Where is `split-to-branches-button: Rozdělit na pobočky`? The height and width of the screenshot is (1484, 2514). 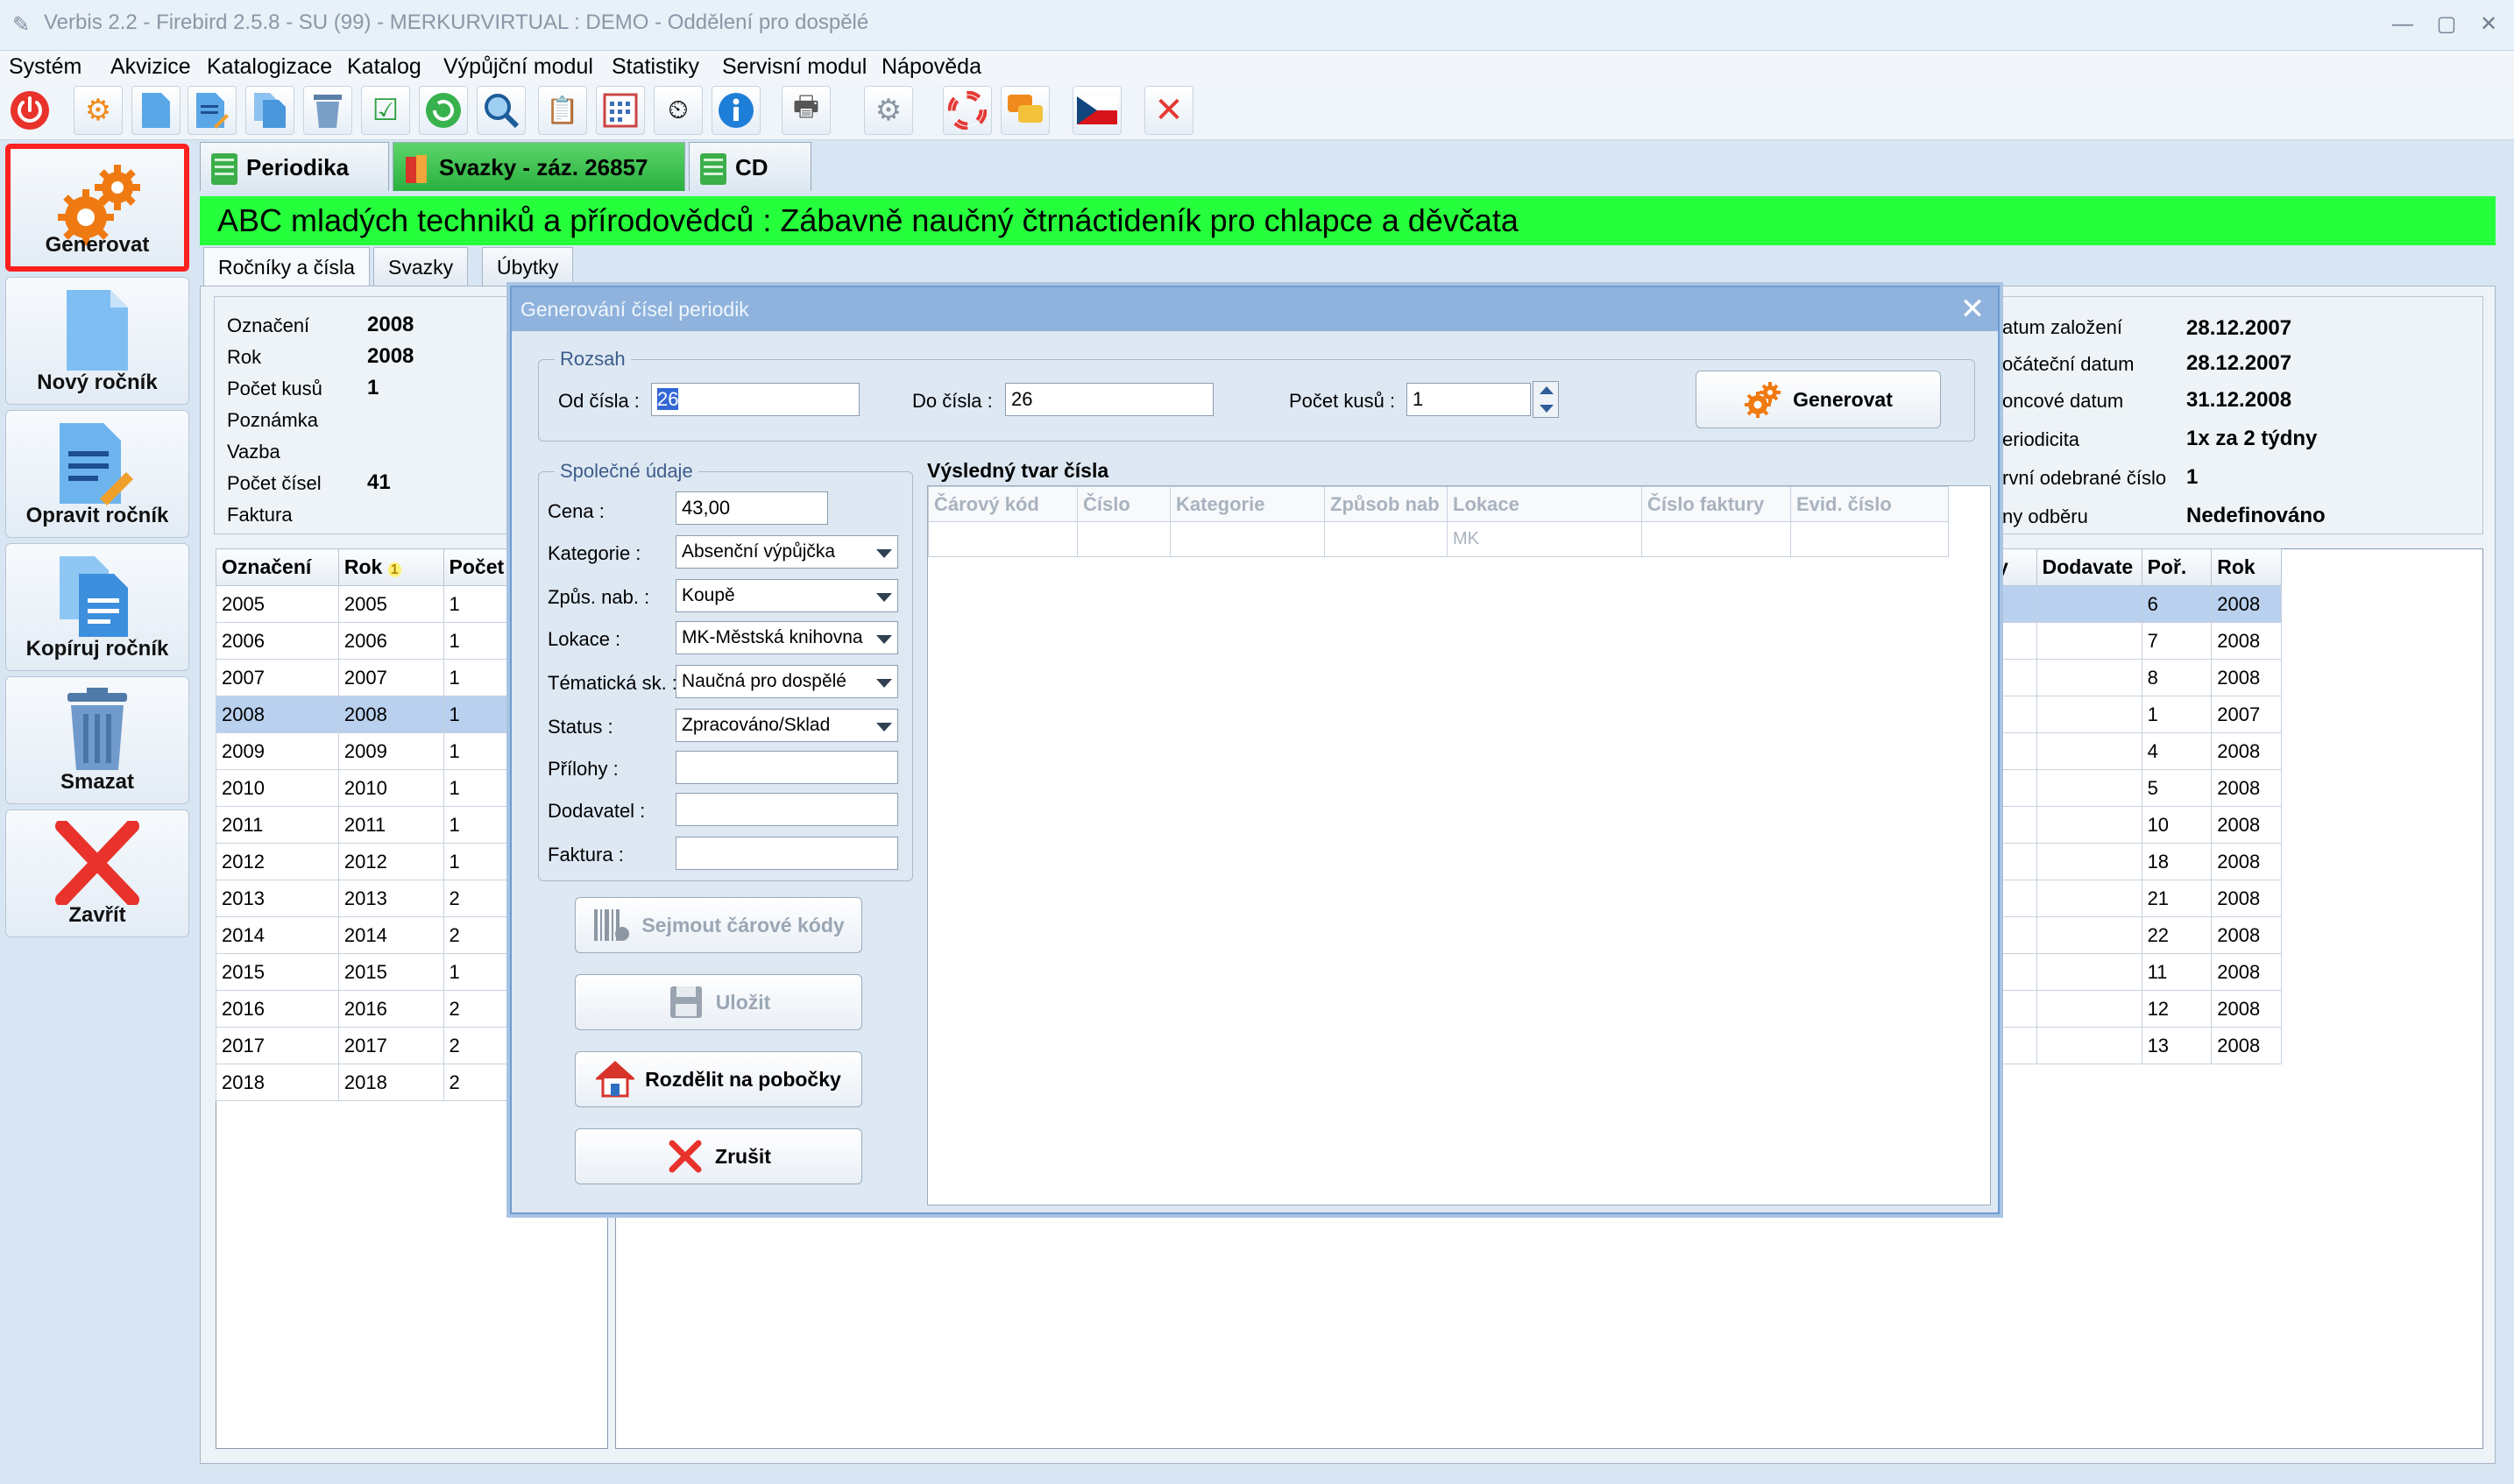
split-to-branches-button: Rozdělit na pobočky is located at coordinates (718, 1079).